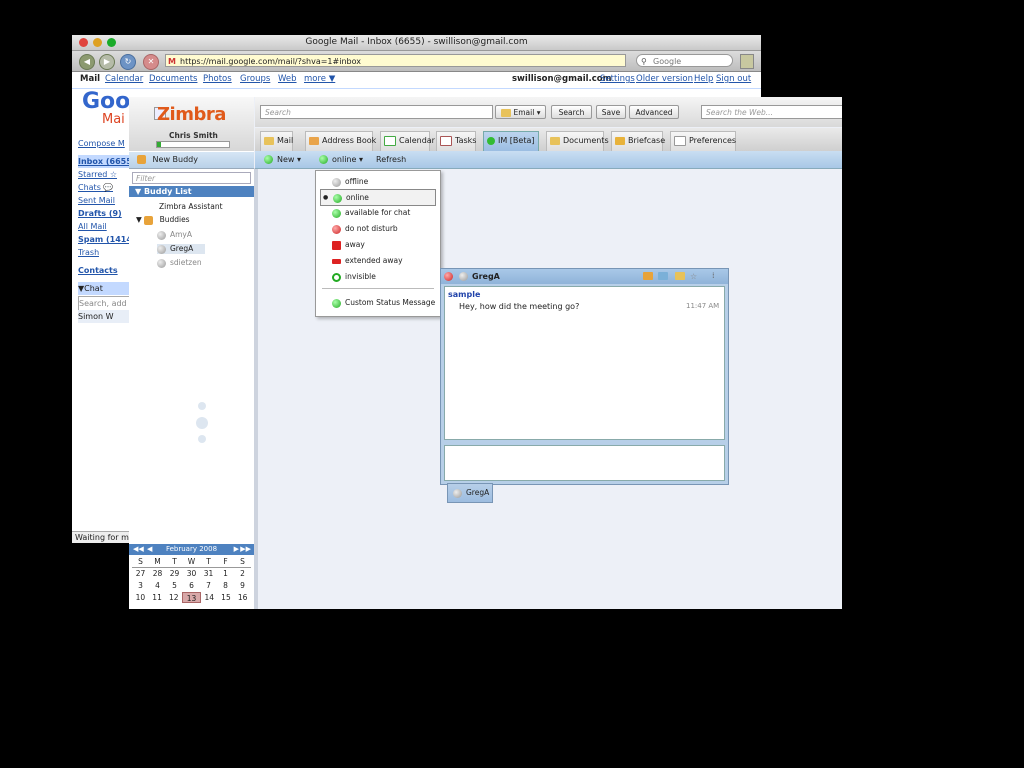  I want to click on calendar-day: 1, so click(225, 573).